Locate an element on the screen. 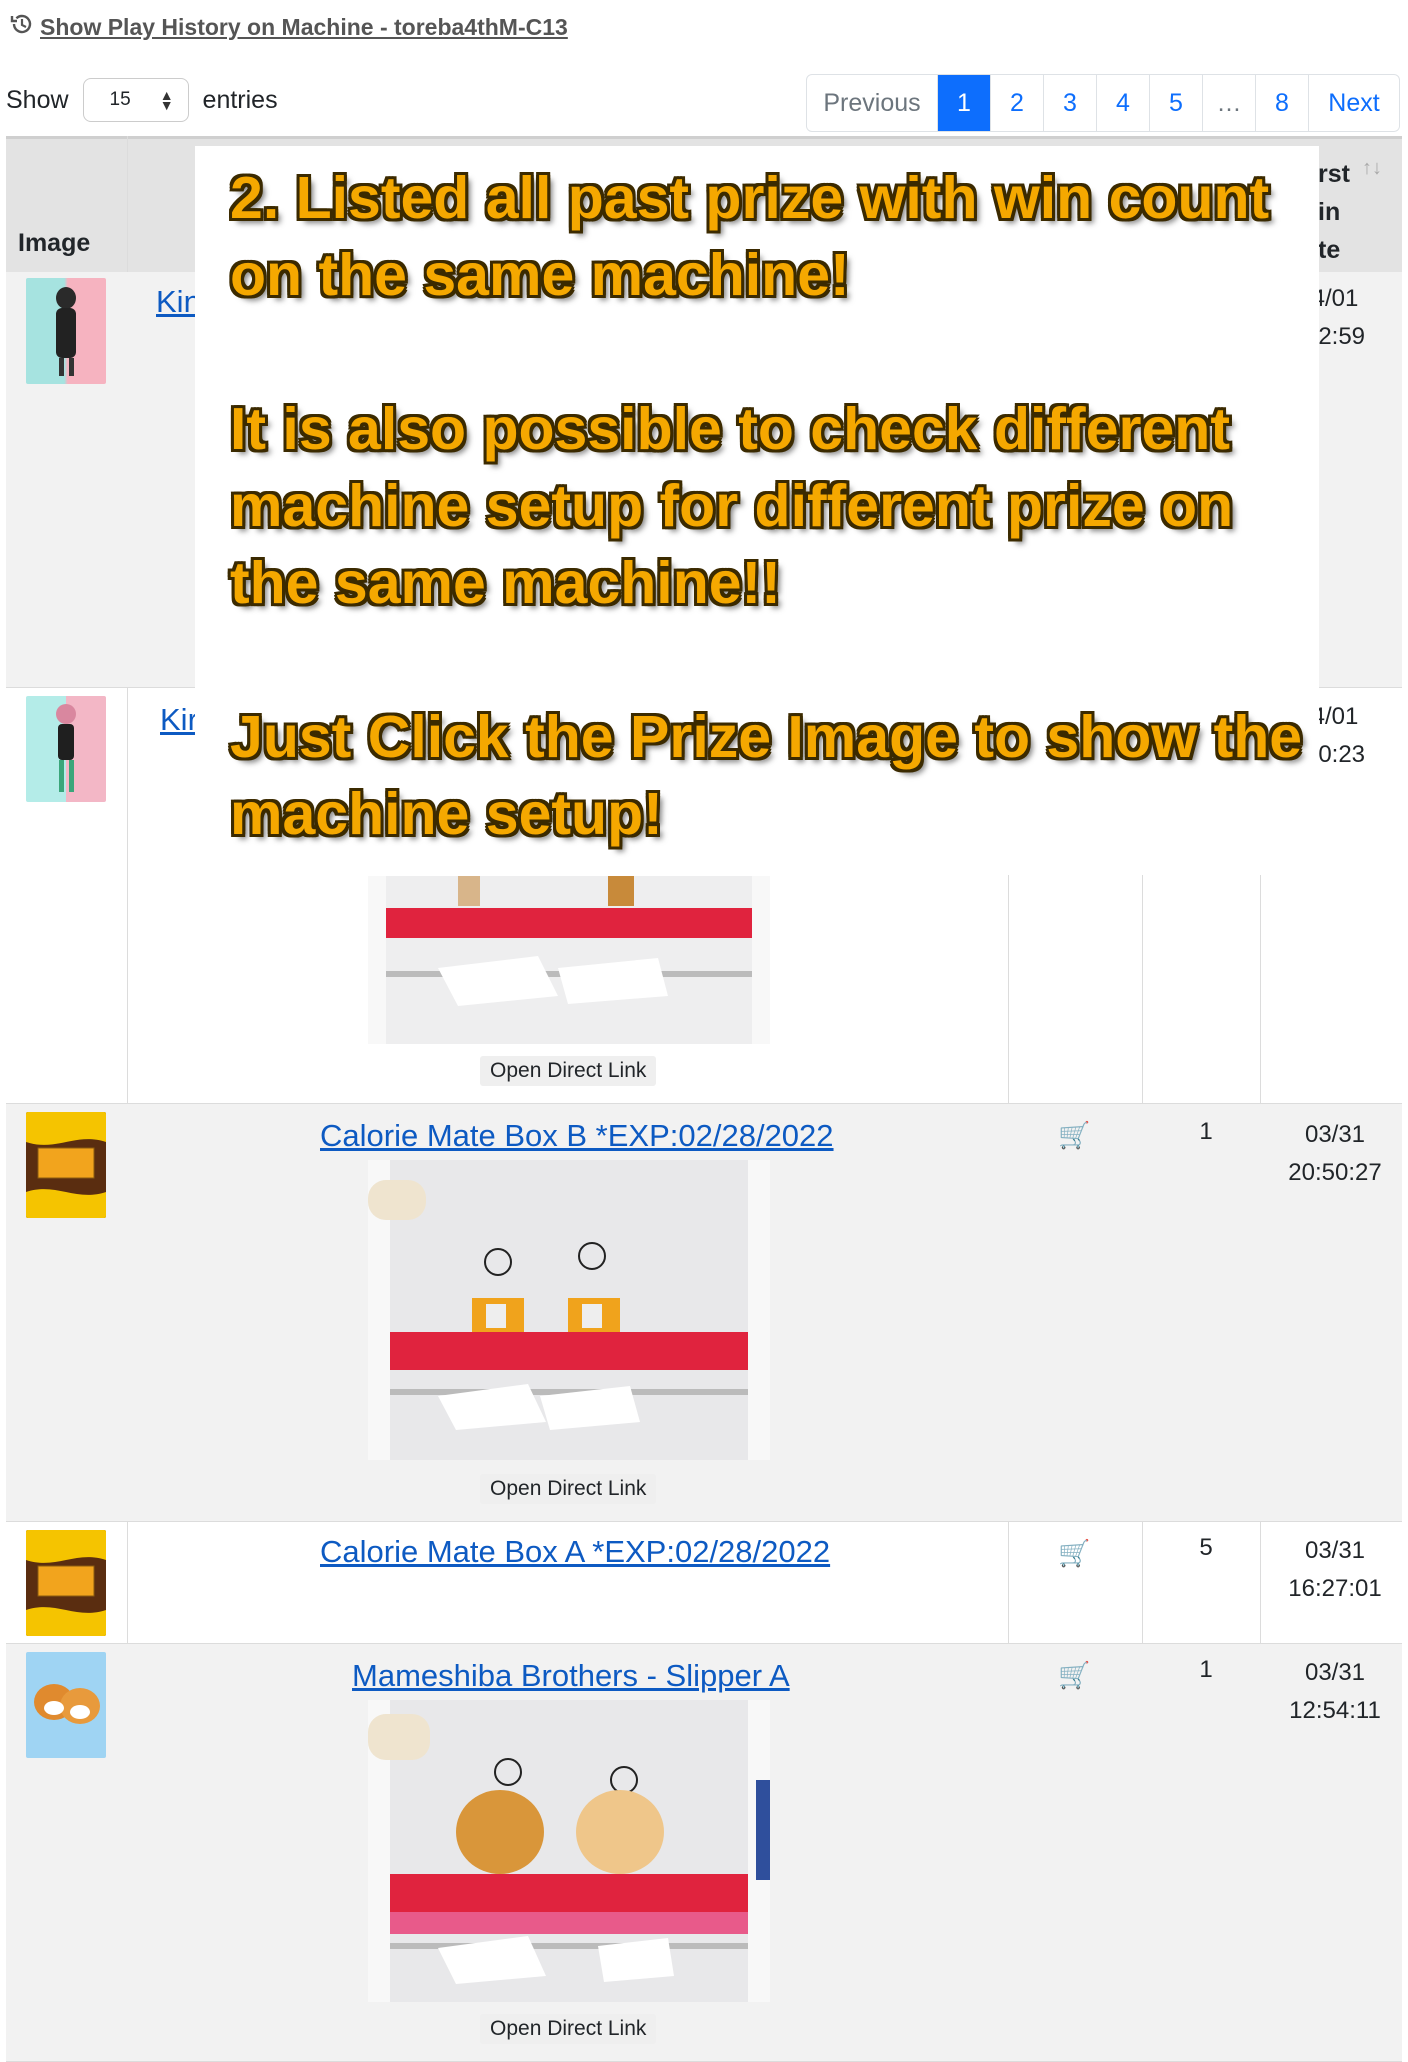 This screenshot has height=2062, width=1408. show-label: Show is located at coordinates (37, 99).